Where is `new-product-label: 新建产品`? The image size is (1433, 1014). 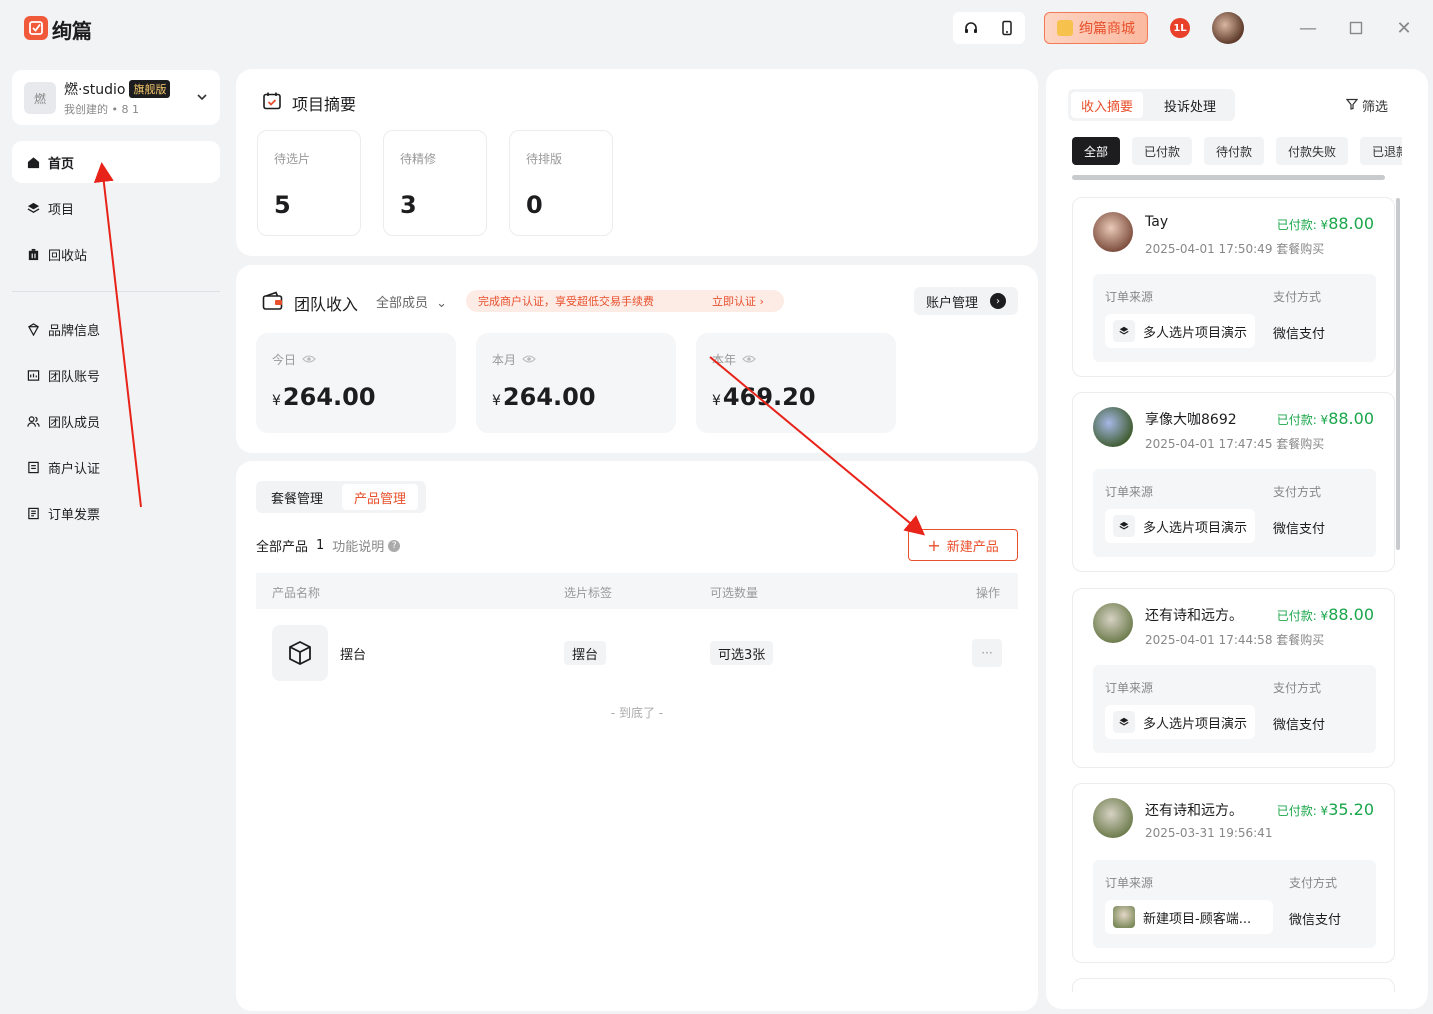
new-product-label: 新建产品 is located at coordinates (972, 547).